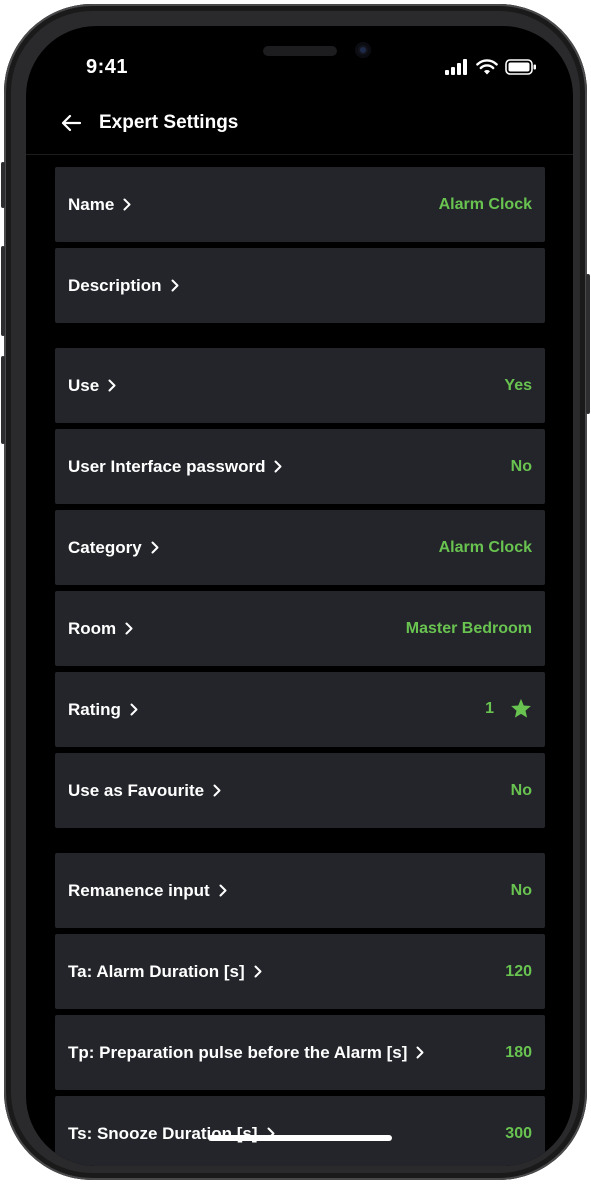 Image resolution: width=591 pixels, height=1184 pixels. I want to click on home-indicator, so click(300, 1138).